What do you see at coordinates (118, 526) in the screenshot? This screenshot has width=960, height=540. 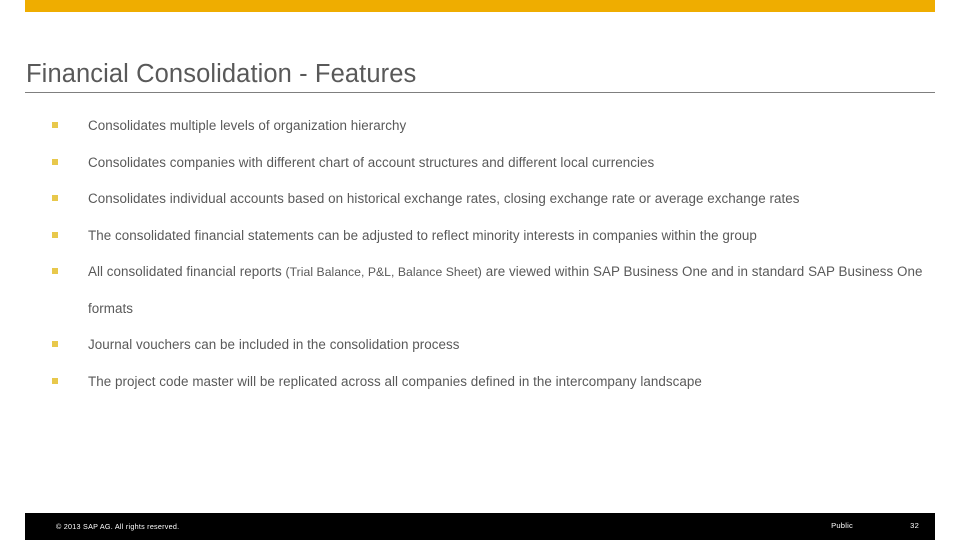 I see `footer-copyright: © 2013 SAP AG. All rights reserved.` at bounding box center [118, 526].